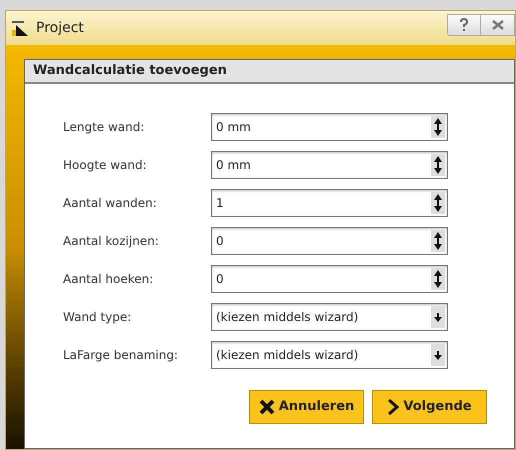 The width and height of the screenshot is (516, 450). Describe the element at coordinates (104, 127) in the screenshot. I see `field-label: Lengte wand:` at that location.